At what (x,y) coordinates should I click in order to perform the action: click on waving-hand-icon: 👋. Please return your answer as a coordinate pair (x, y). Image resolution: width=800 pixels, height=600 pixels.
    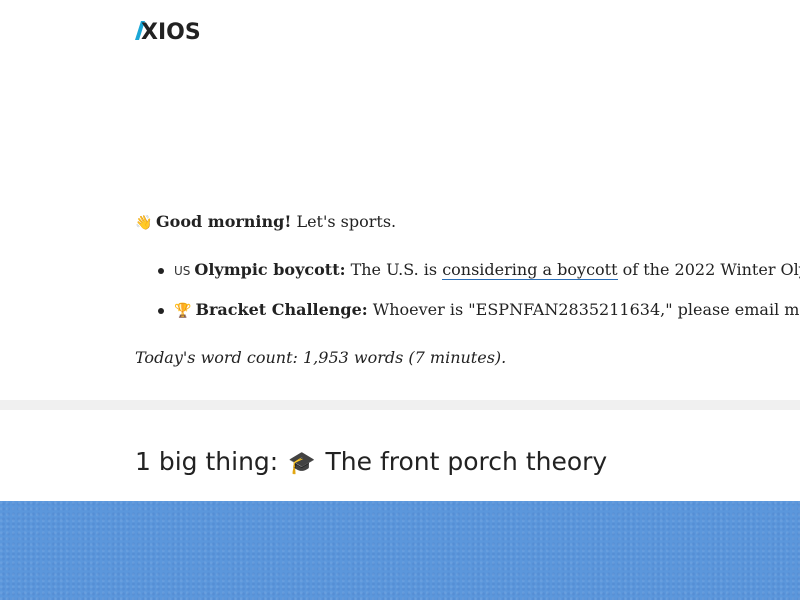
    Looking at the image, I should click on (144, 223).